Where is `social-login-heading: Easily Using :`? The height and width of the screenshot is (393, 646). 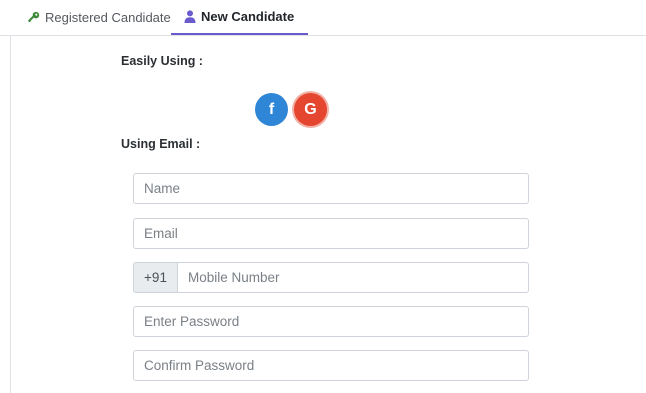
social-login-heading: Easily Using : is located at coordinates (162, 61).